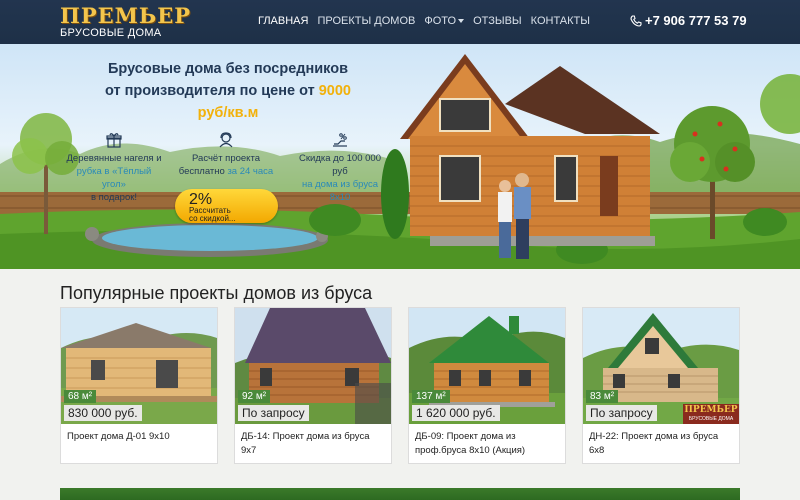  Describe the element at coordinates (456, 413) in the screenshot. I see `price-label: 1 620 000 руб.` at that location.